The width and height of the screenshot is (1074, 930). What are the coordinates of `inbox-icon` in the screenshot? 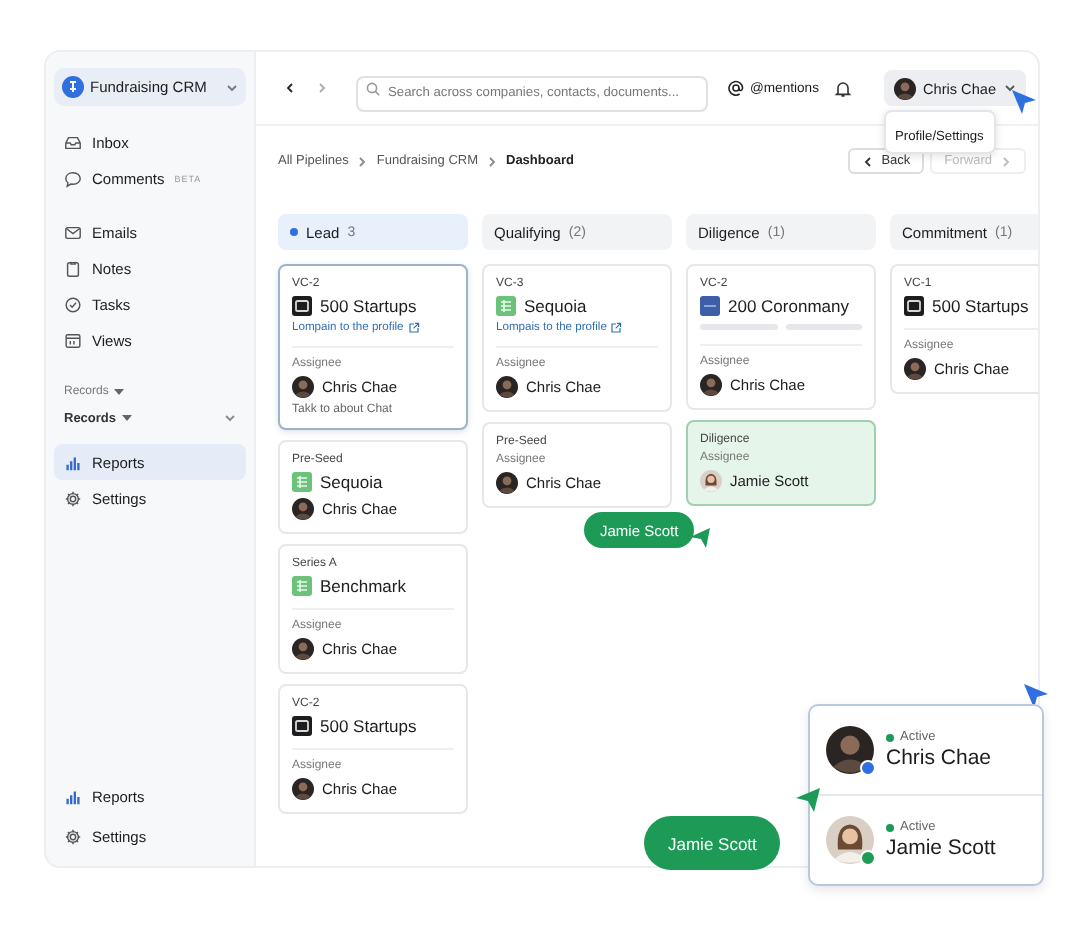 It's located at (73, 142).